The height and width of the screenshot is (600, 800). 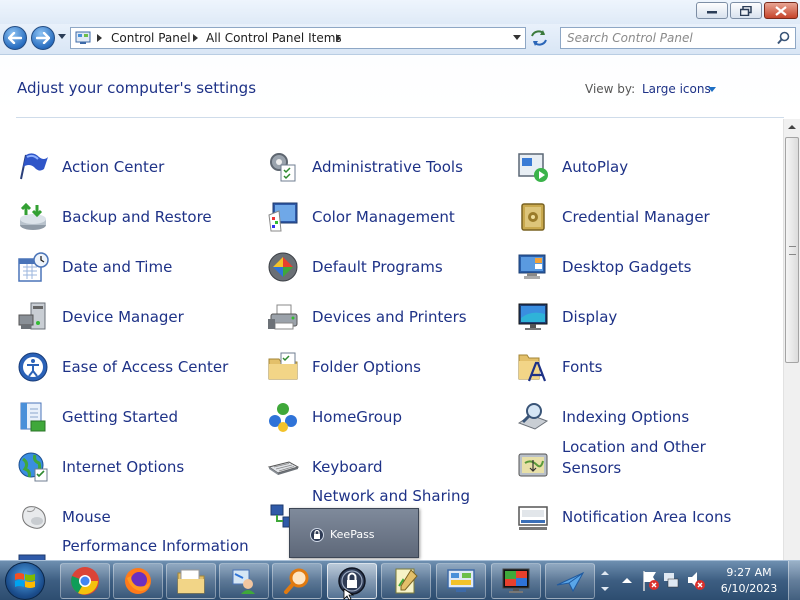 What do you see at coordinates (137, 367) in the screenshot?
I see `item-ease-of-access-center: Ease of Access Center` at bounding box center [137, 367].